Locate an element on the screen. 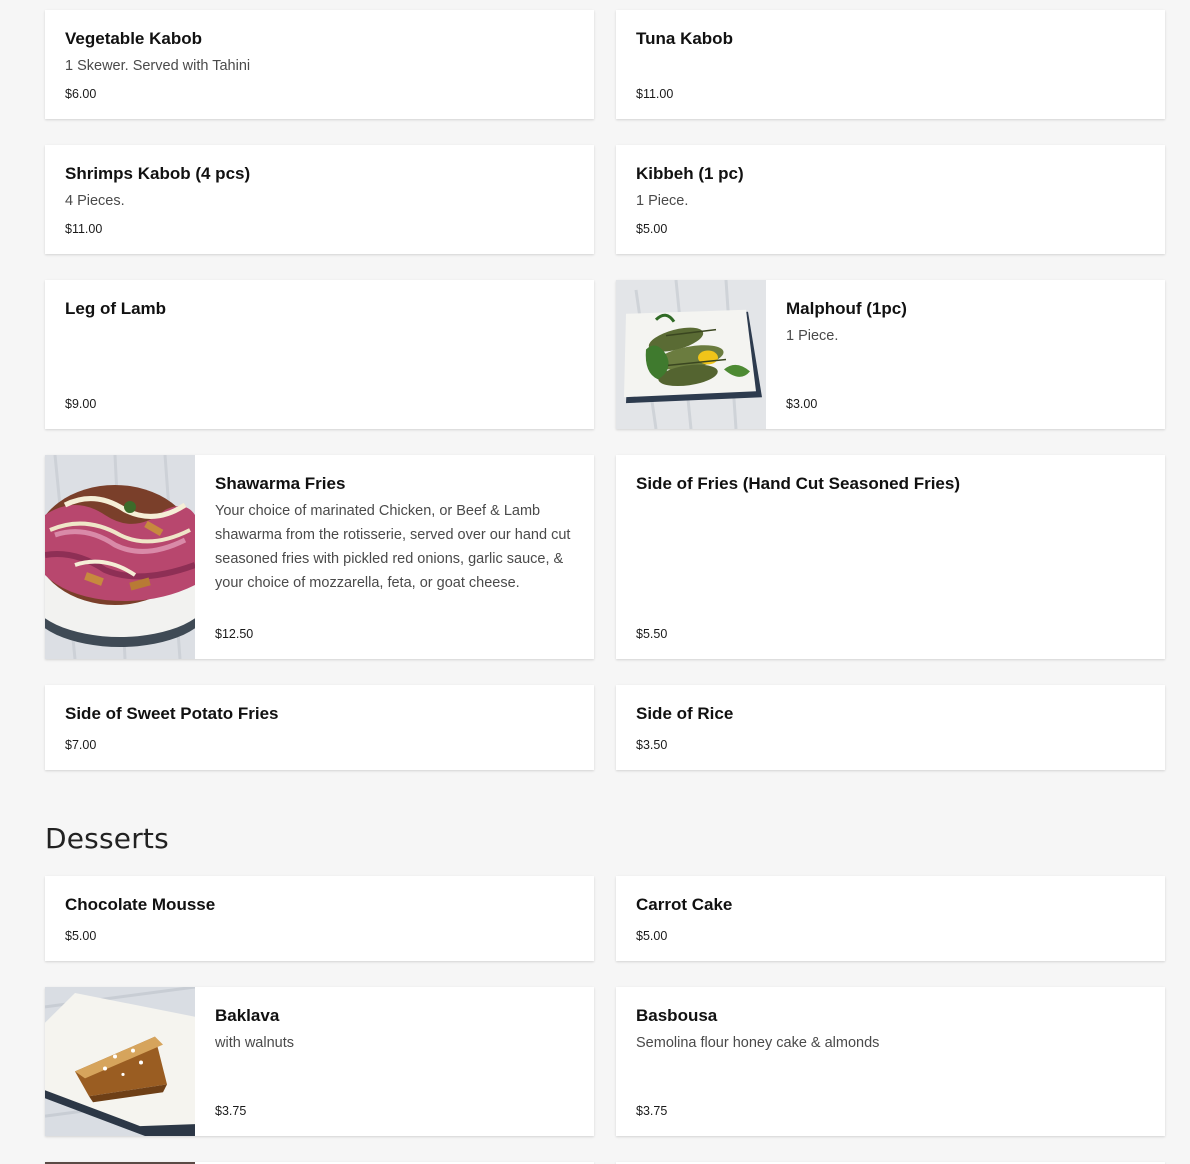 This screenshot has height=1164, width=1190. menu-item-price: $5.50 is located at coordinates (652, 634).